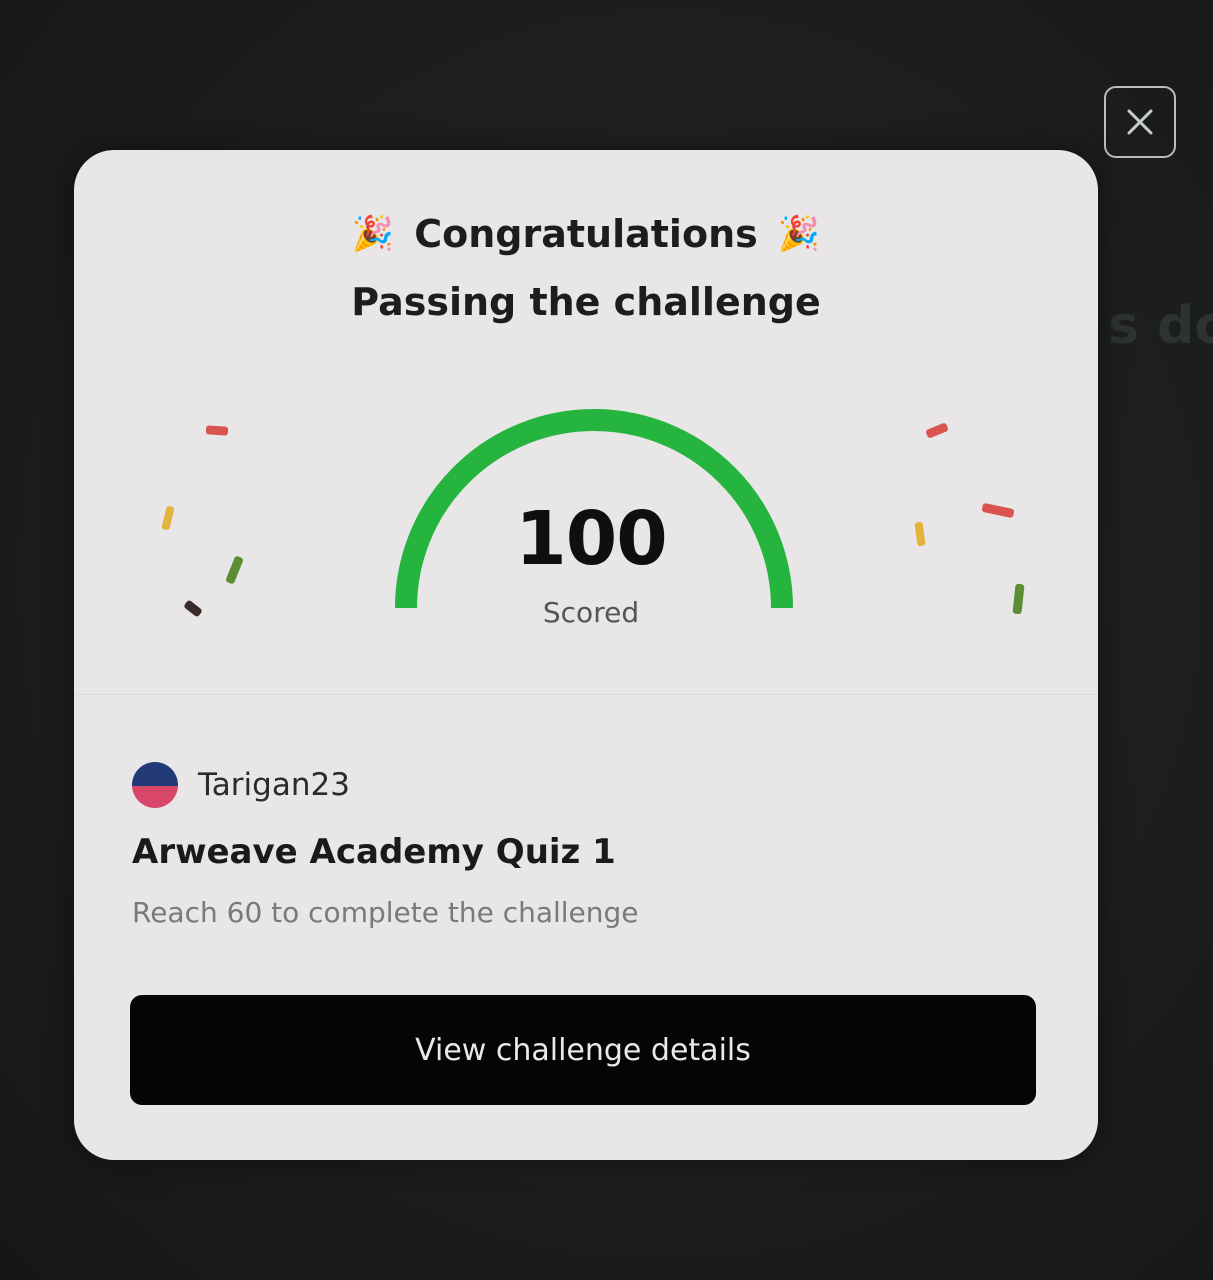 Image resolution: width=1213 pixels, height=1280 pixels. What do you see at coordinates (1160, 326) in the screenshot?
I see `background-page-text: s do` at bounding box center [1160, 326].